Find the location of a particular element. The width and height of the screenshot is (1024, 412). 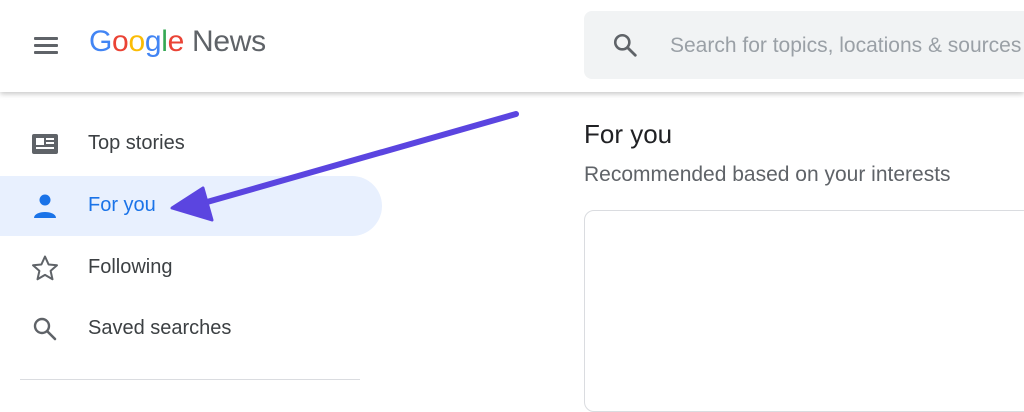

search-box is located at coordinates (804, 45).